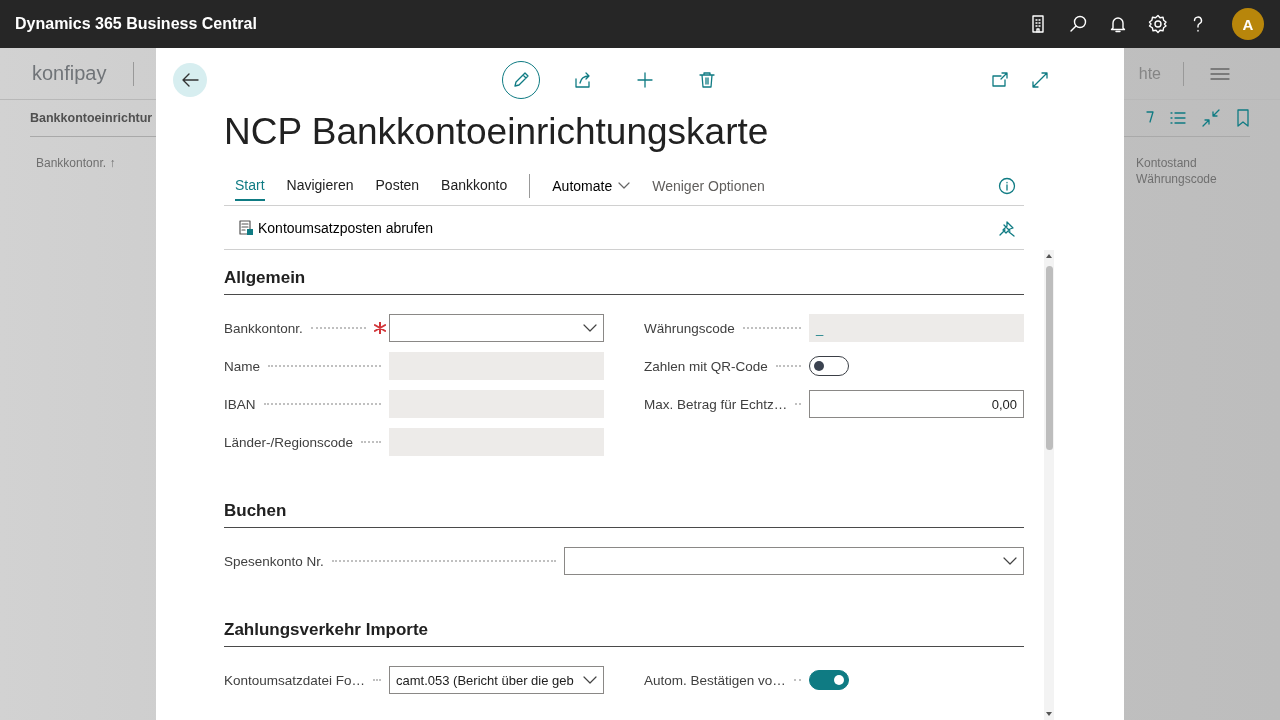  I want to click on field-label: Spesenkonto Nr., so click(274, 561).